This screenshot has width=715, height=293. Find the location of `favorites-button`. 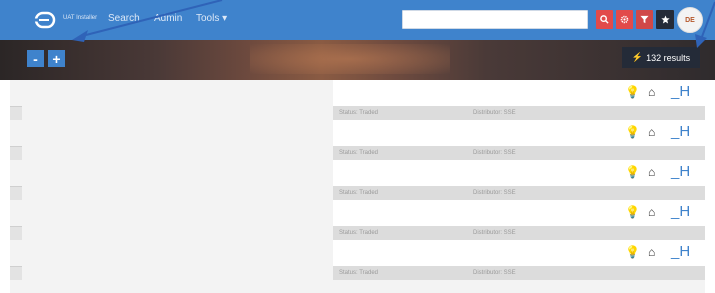

favorites-button is located at coordinates (665, 19).